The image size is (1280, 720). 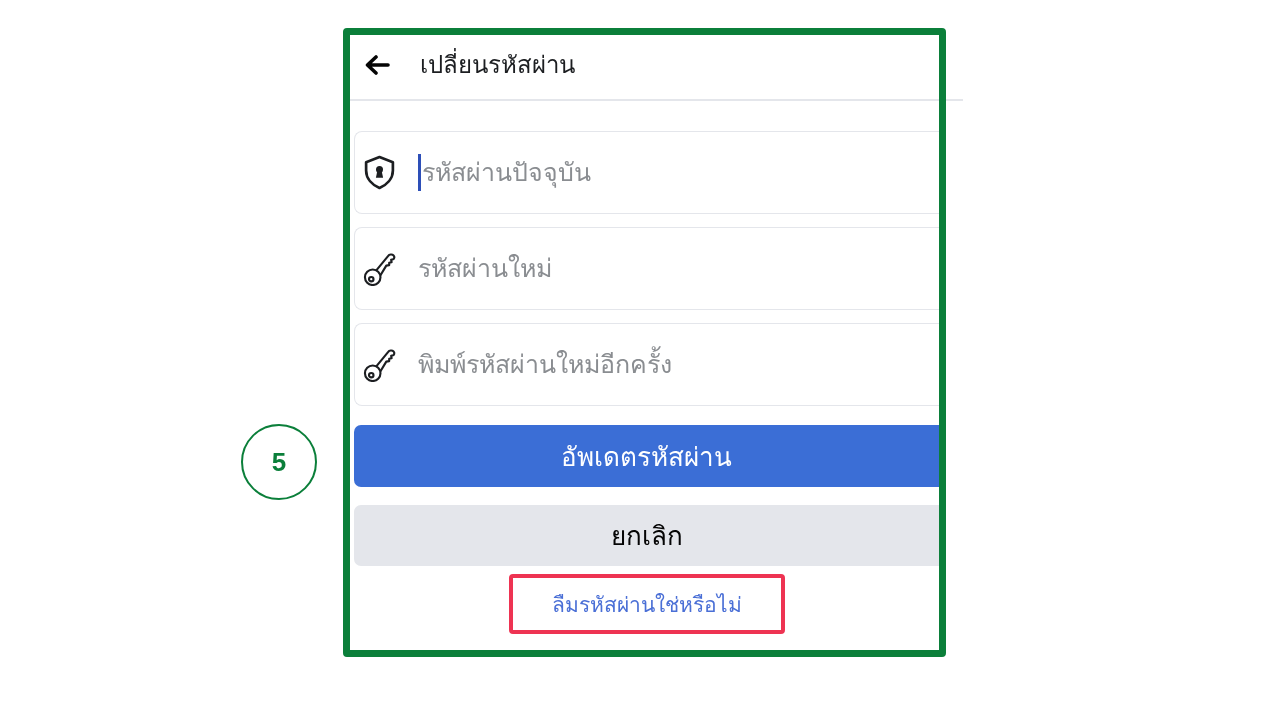 I want to click on password-field: รหัสผ่านปัจจุบัน, so click(x=646, y=172).